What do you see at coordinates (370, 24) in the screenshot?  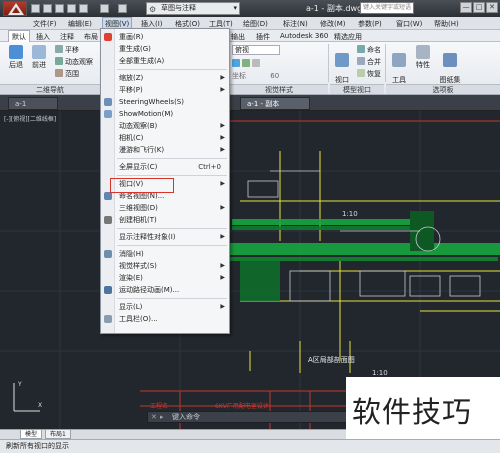 I see `menu-parametric: 参数(P)` at bounding box center [370, 24].